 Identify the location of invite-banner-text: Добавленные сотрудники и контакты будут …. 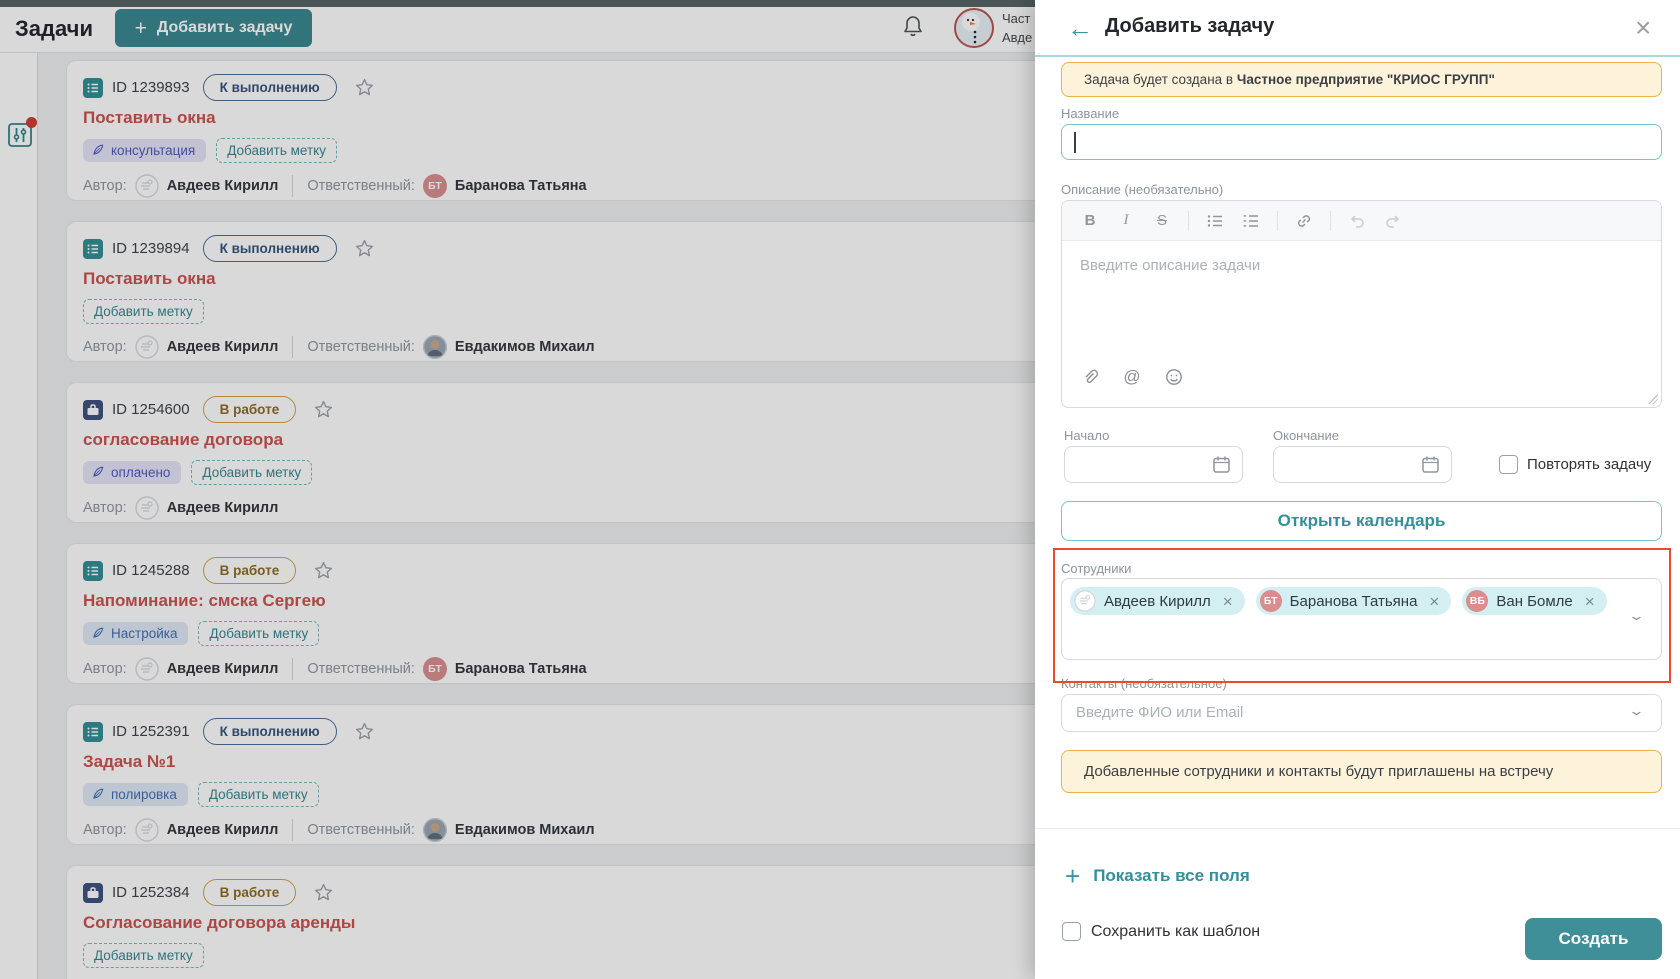
(1319, 771).